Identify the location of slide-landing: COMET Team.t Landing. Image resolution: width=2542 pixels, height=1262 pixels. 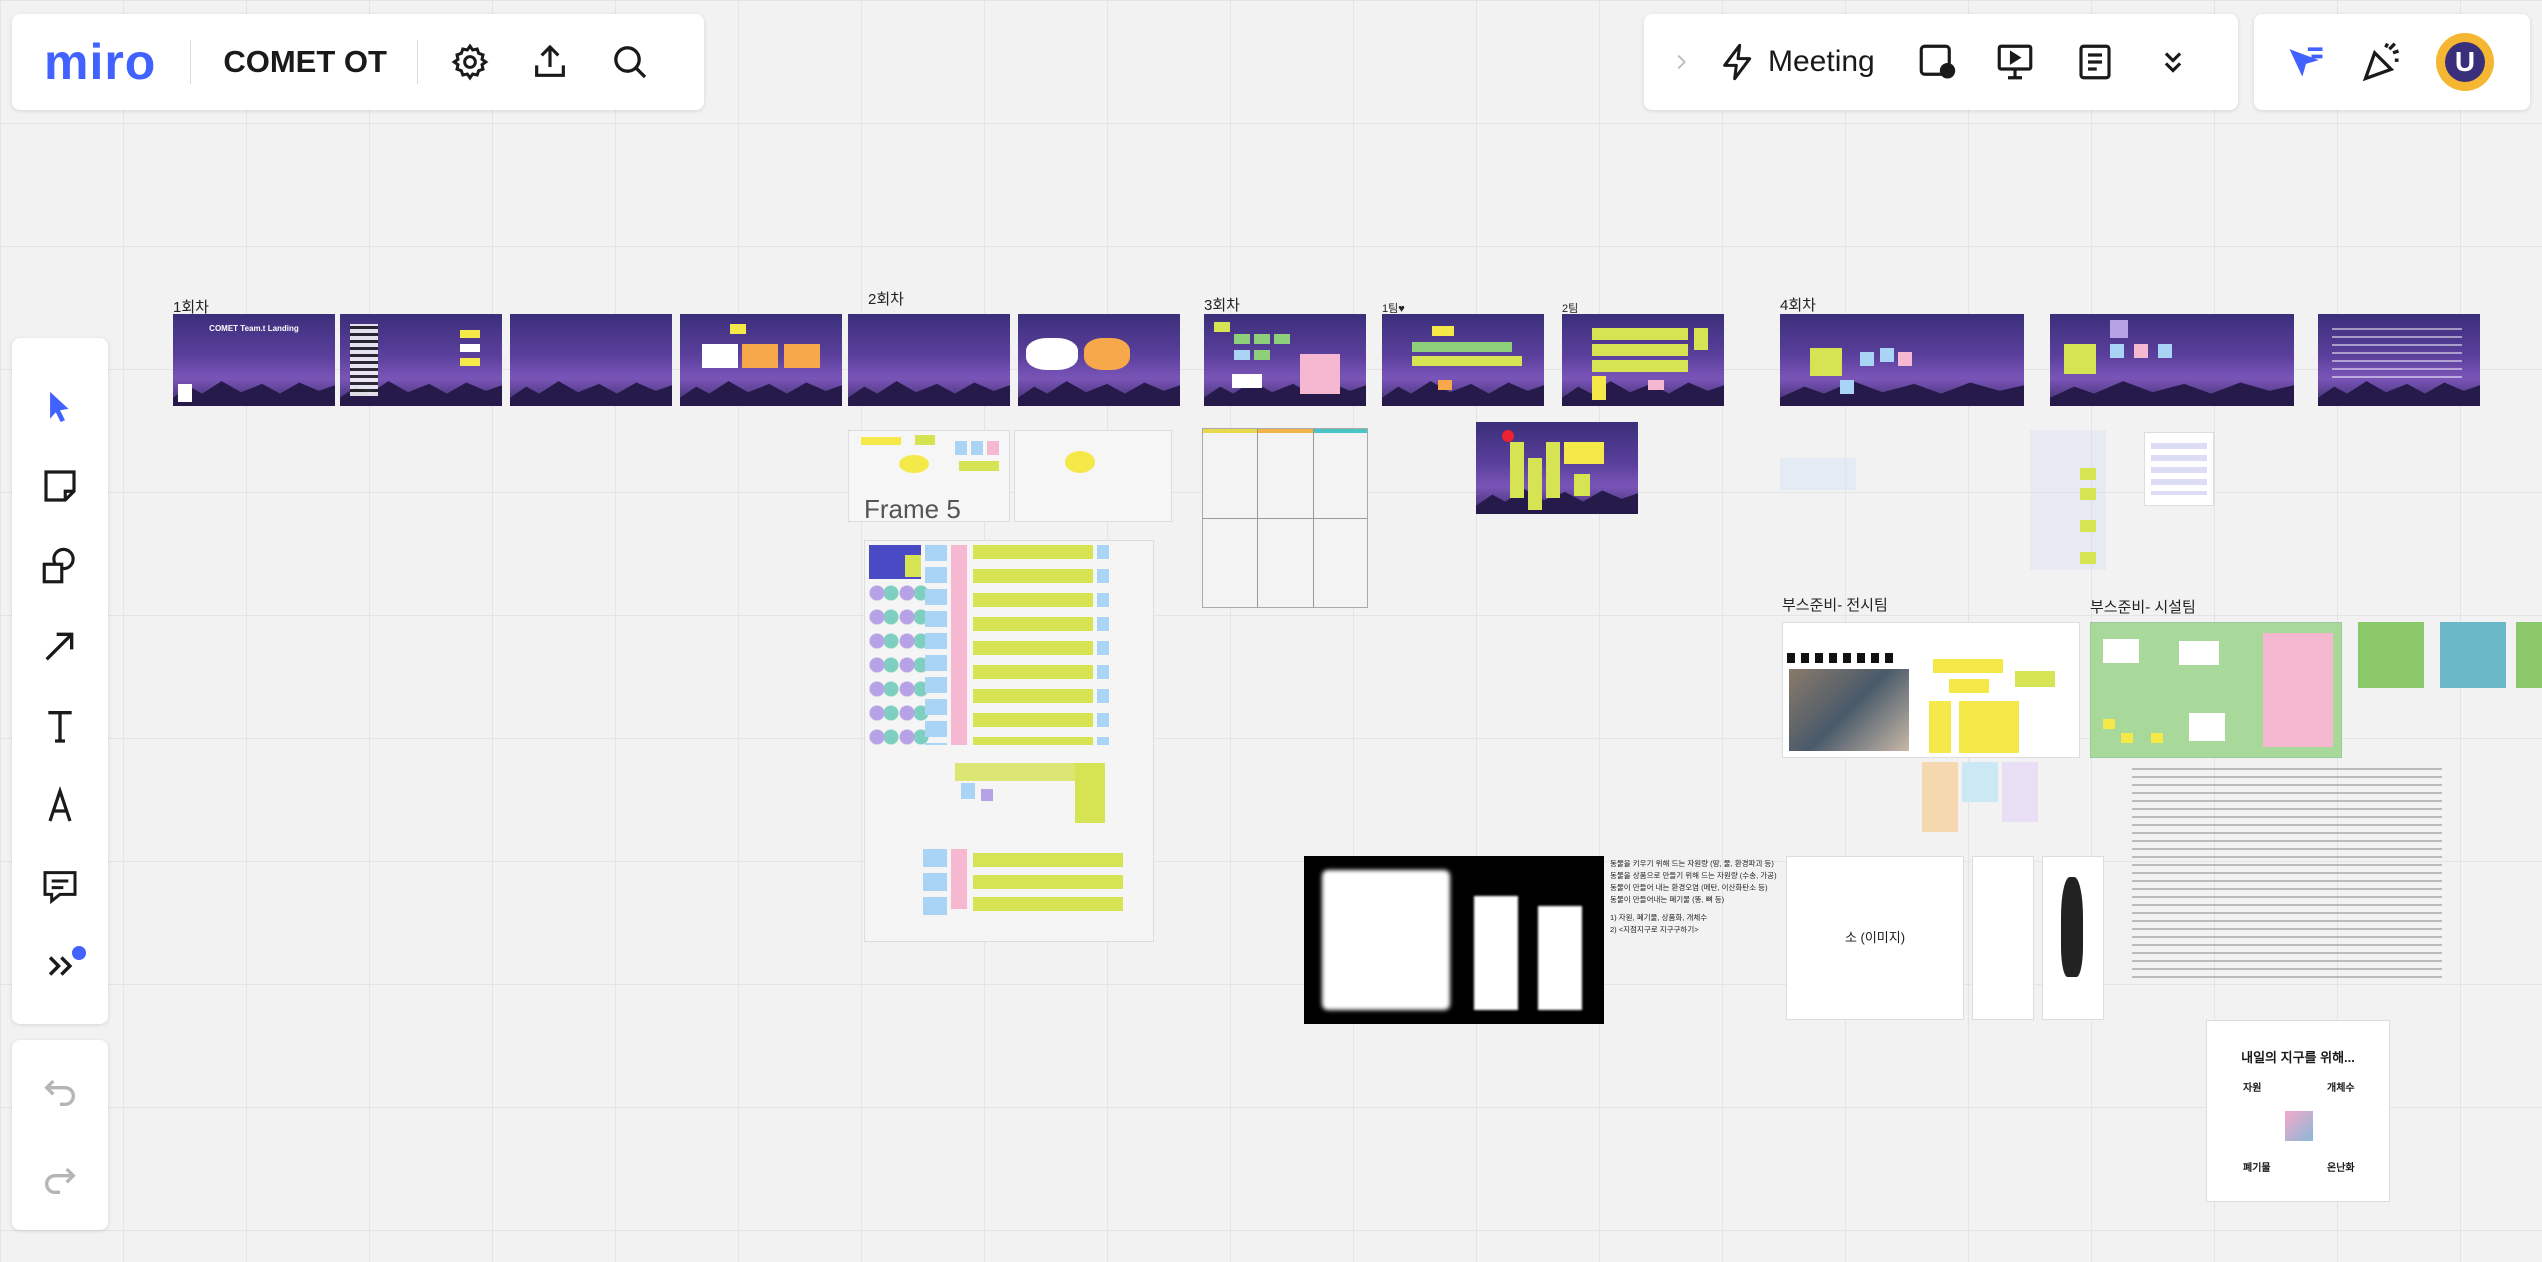
(254, 360).